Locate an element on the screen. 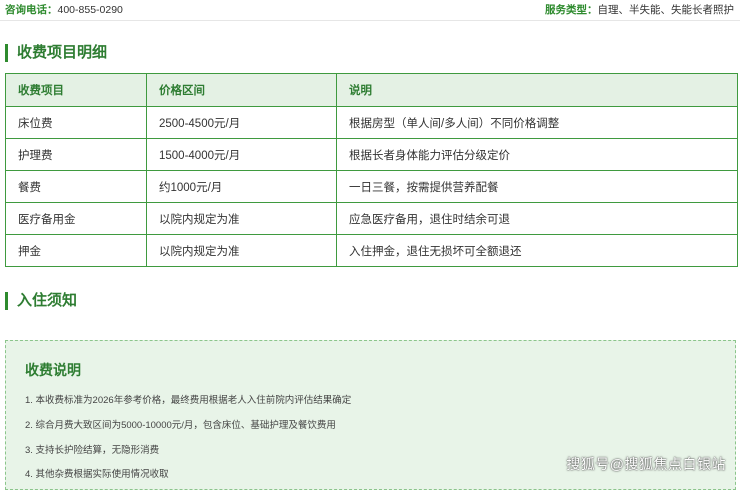 Image resolution: width=740 pixels, height=490 pixels. table-row: 餐费 约1000元/月 一日三餐，按需提供营养配餐 is located at coordinates (371, 186).